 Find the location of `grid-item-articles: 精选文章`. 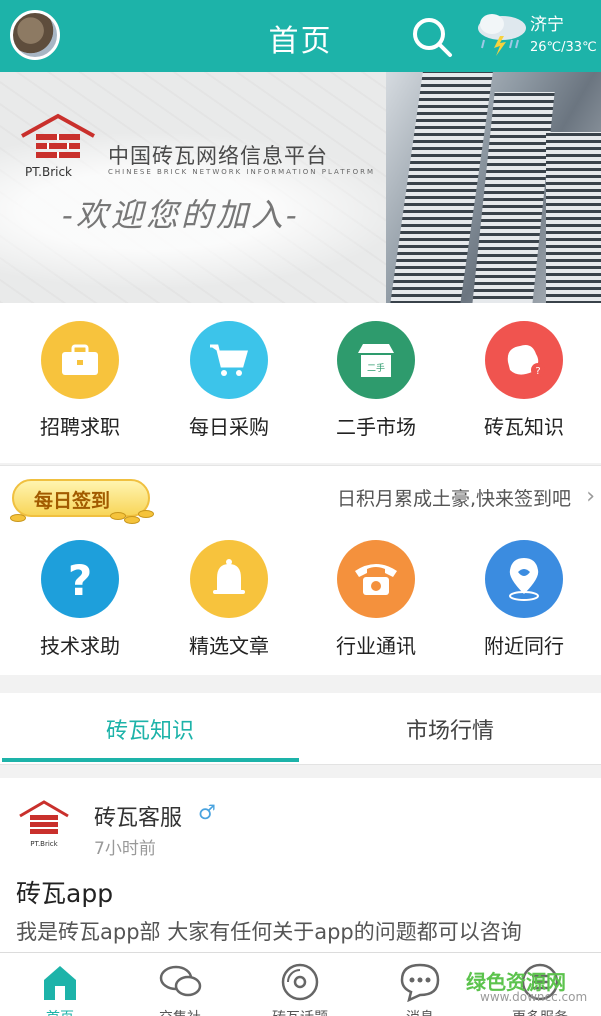

grid-item-articles: 精选文章 is located at coordinates (229, 599).